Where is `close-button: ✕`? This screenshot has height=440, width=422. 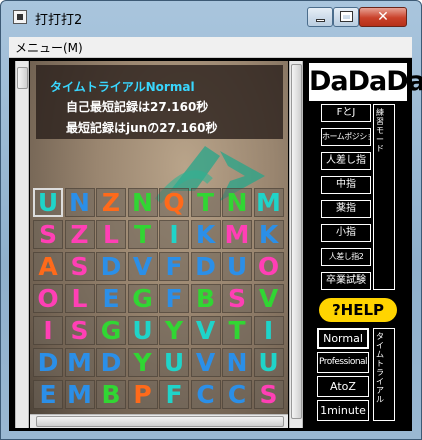
close-button: ✕ is located at coordinates (383, 17).